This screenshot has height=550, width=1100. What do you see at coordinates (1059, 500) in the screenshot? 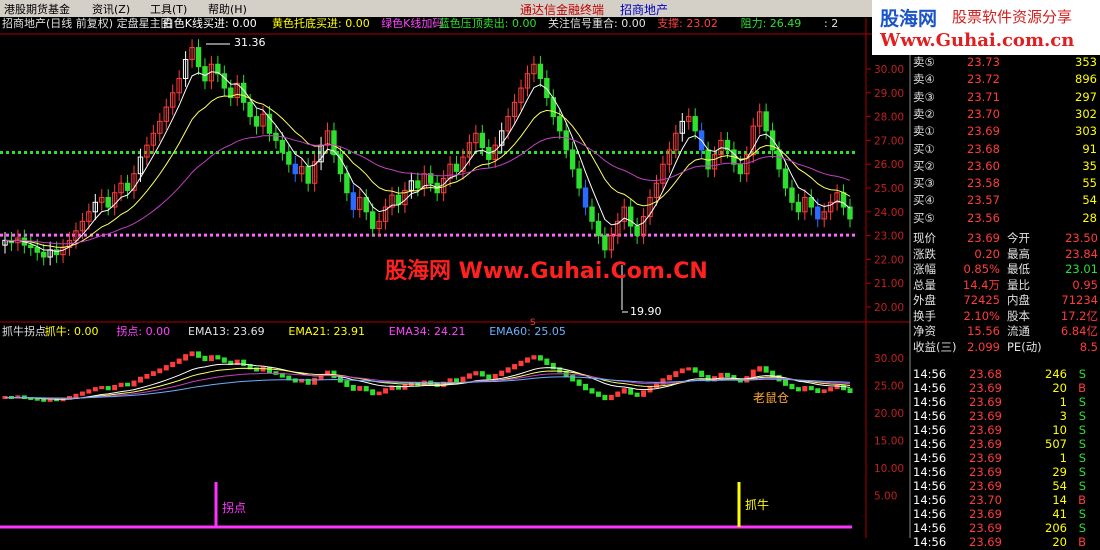
I see `tick-volume: 14` at bounding box center [1059, 500].